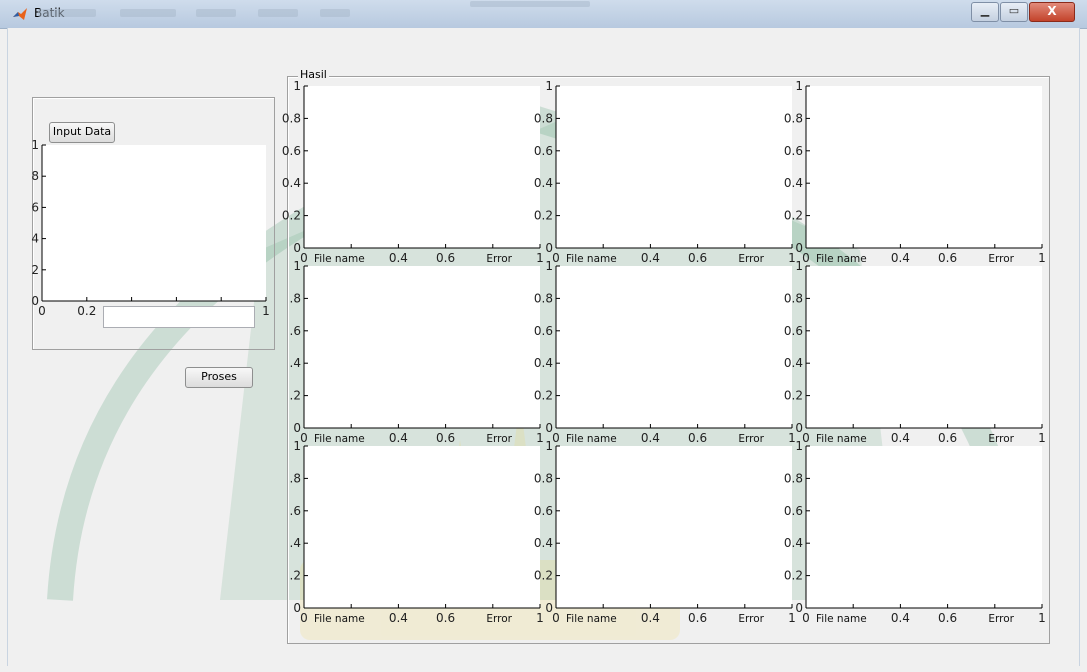  I want to click on close-button: X, so click(1052, 12).